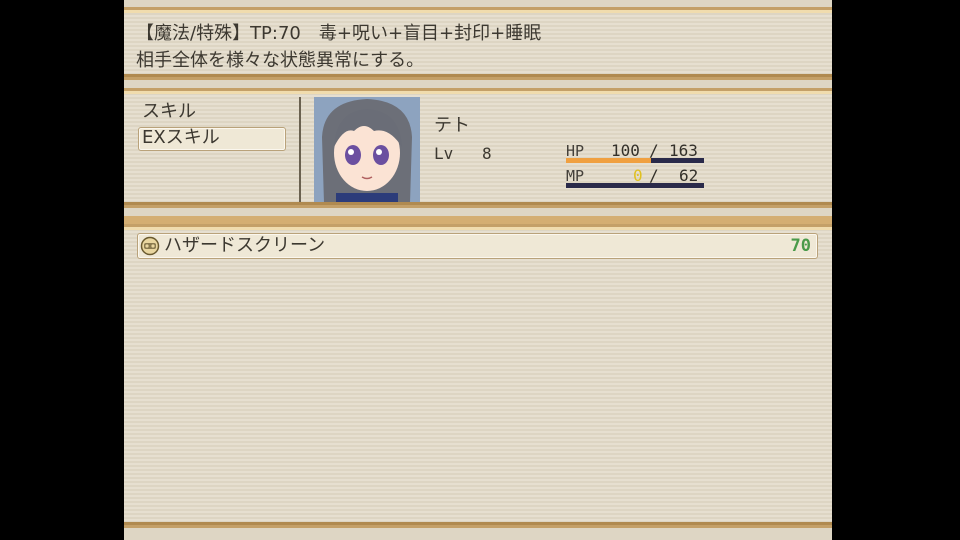 Image resolution: width=960 pixels, height=540 pixels. Describe the element at coordinates (150, 246) in the screenshot. I see `hazard-skill-icon` at that location.